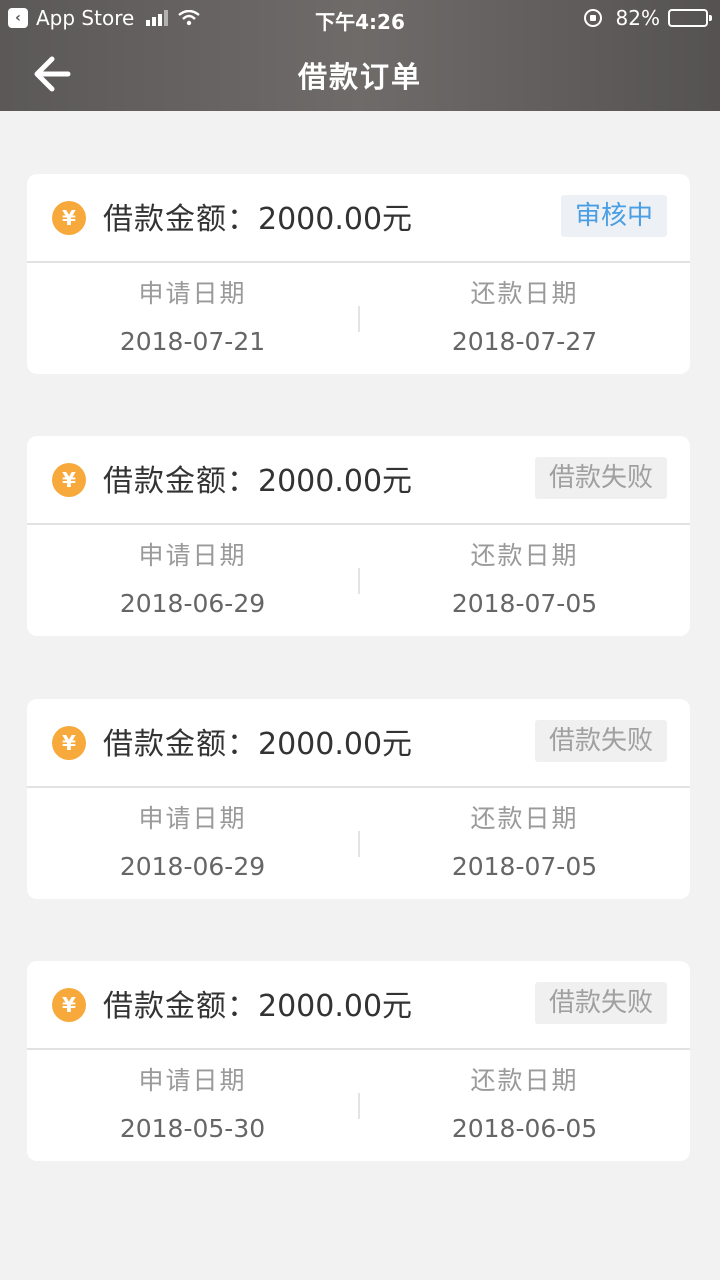 This screenshot has height=1280, width=720. I want to click on battery-percent: 82%, so click(637, 18).